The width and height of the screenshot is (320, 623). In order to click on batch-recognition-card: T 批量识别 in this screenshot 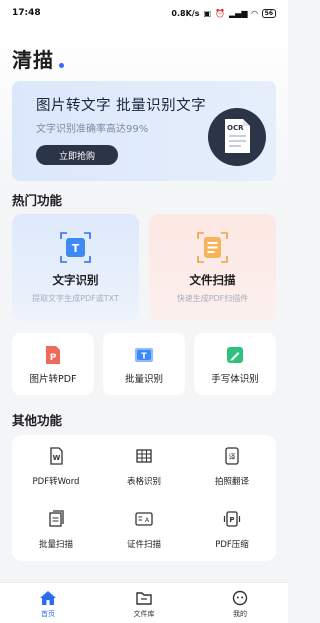, I will do `click(144, 364)`.